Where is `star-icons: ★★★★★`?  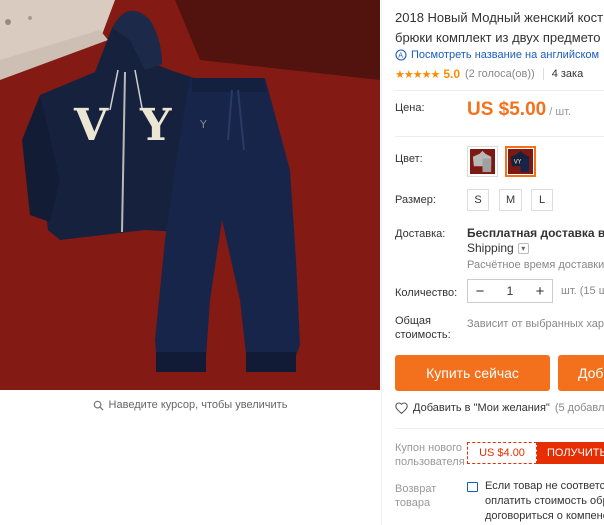 star-icons: ★★★★★ is located at coordinates (417, 74).